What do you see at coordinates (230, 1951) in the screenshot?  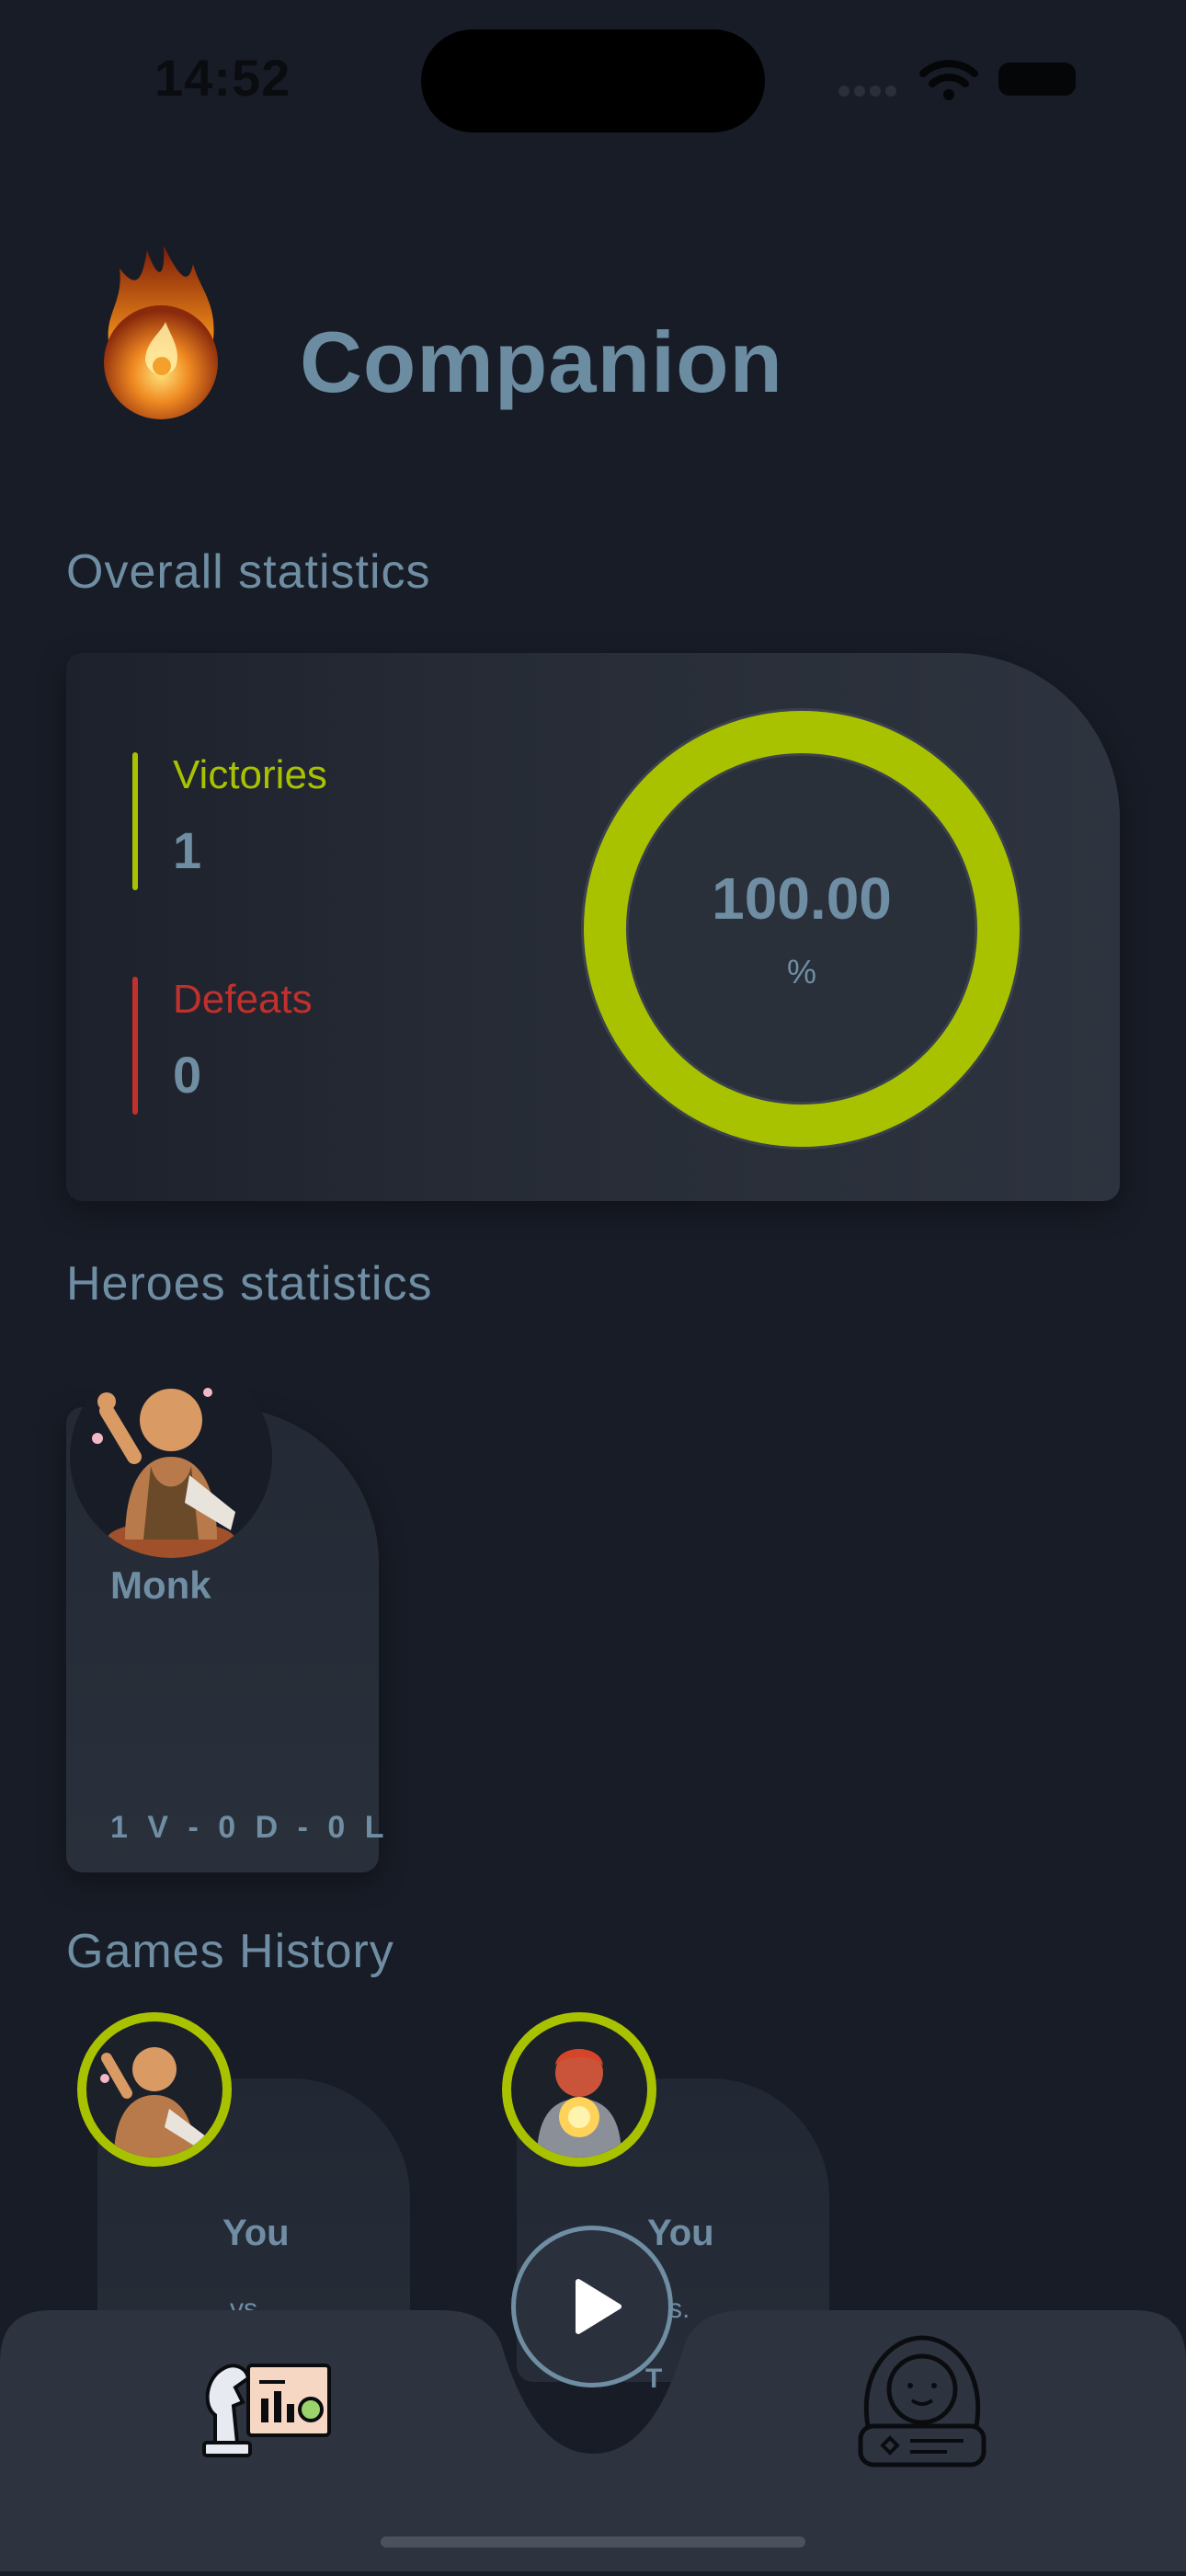 I see `games-history-title: Games History` at bounding box center [230, 1951].